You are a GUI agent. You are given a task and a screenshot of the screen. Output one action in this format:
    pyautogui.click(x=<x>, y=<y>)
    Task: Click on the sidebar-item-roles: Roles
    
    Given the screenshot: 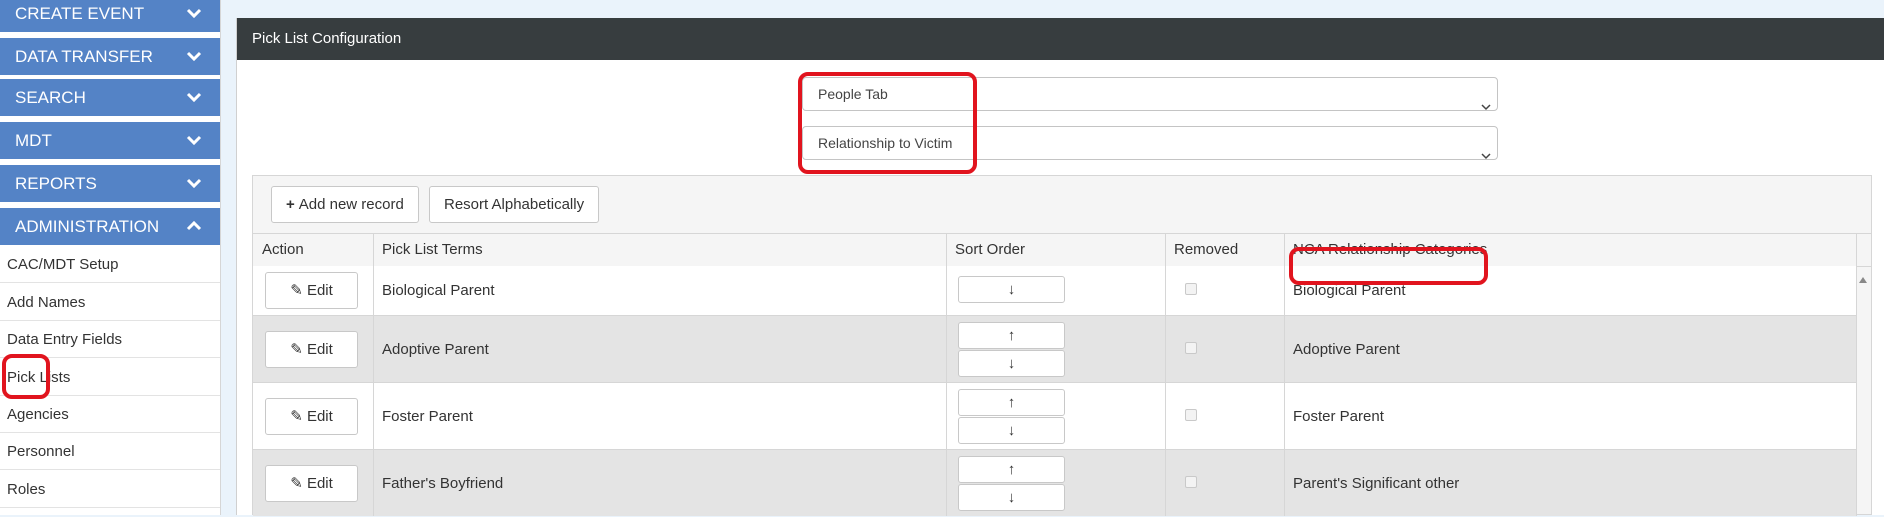 What is the action you would take?
    pyautogui.click(x=110, y=489)
    